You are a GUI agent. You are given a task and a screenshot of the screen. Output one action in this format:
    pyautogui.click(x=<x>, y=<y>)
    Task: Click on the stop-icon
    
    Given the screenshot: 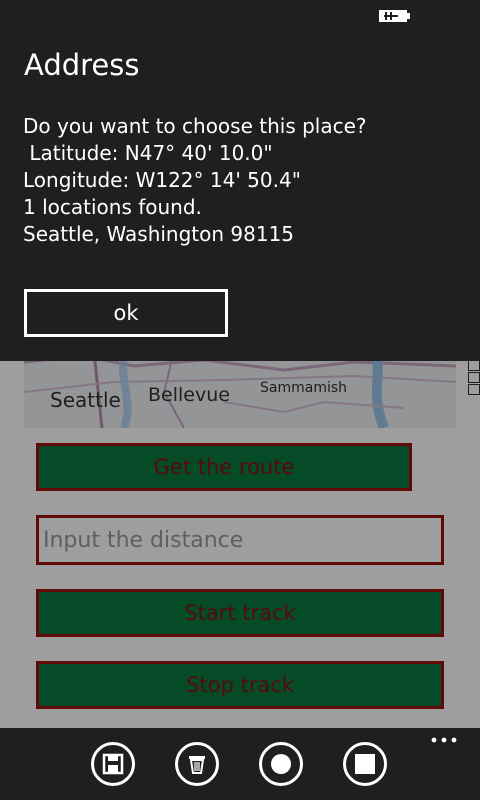 What is the action you would take?
    pyautogui.click(x=365, y=764)
    